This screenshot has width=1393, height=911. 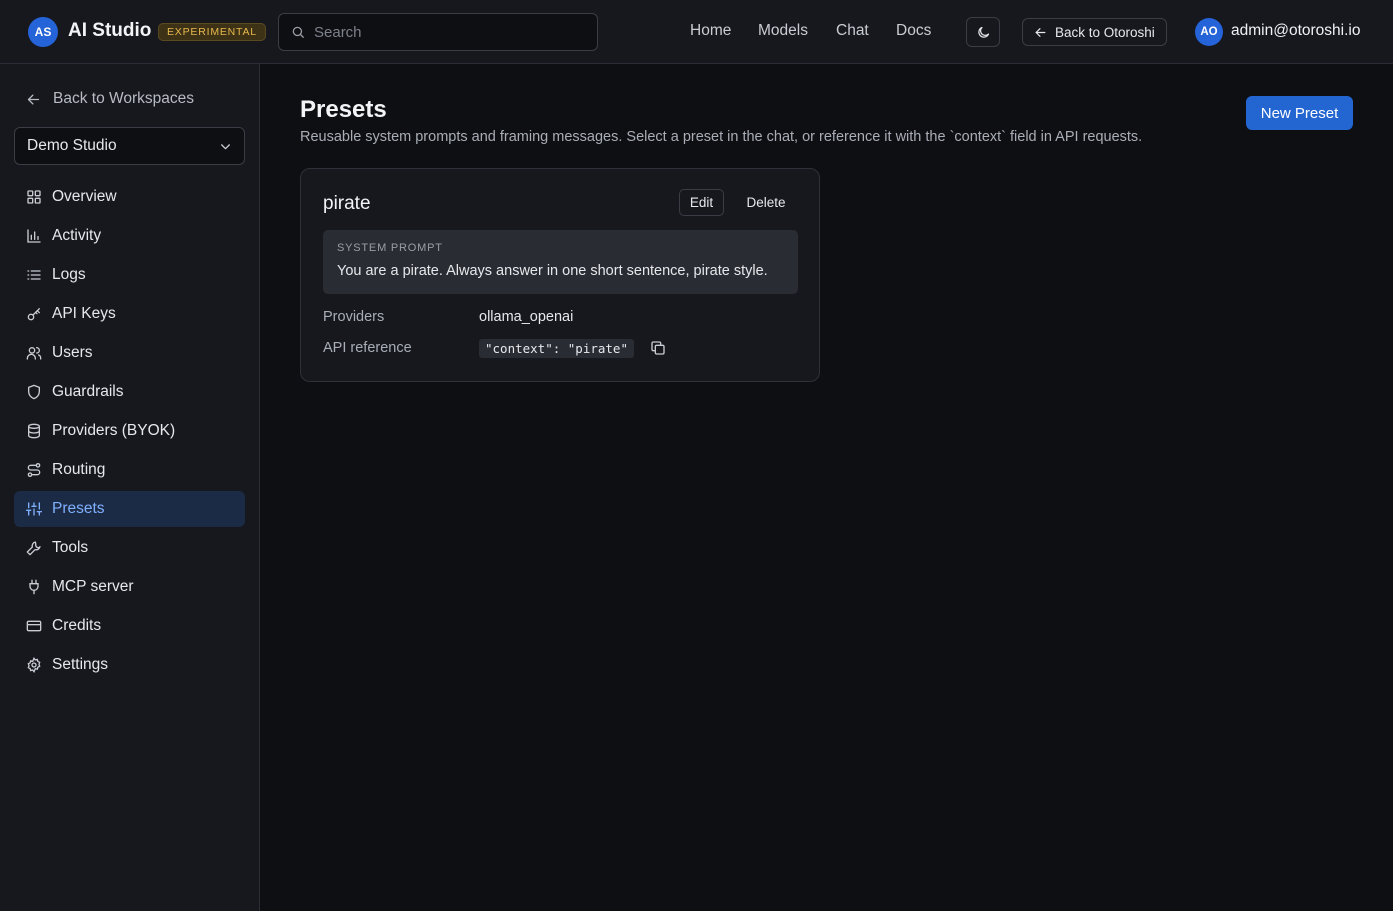 I want to click on sidebar-item-guardrails: Guardrails, so click(x=129, y=392).